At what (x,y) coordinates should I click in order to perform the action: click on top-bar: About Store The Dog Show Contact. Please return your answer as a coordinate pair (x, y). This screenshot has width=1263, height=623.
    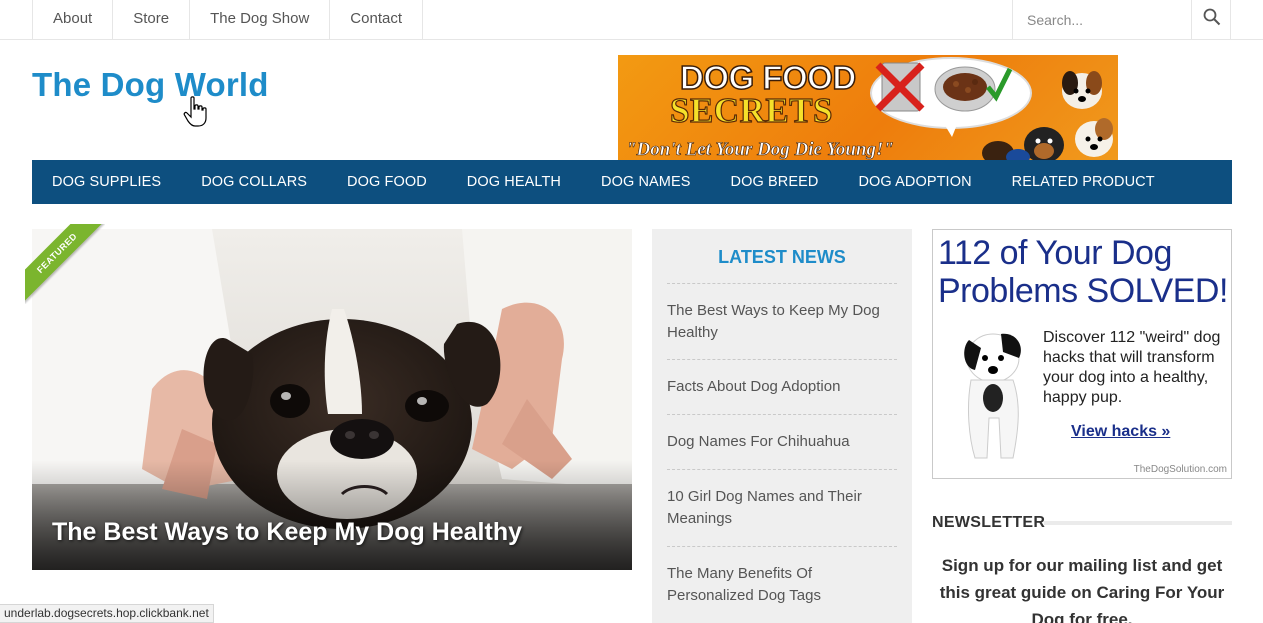
    Looking at the image, I should click on (631, 20).